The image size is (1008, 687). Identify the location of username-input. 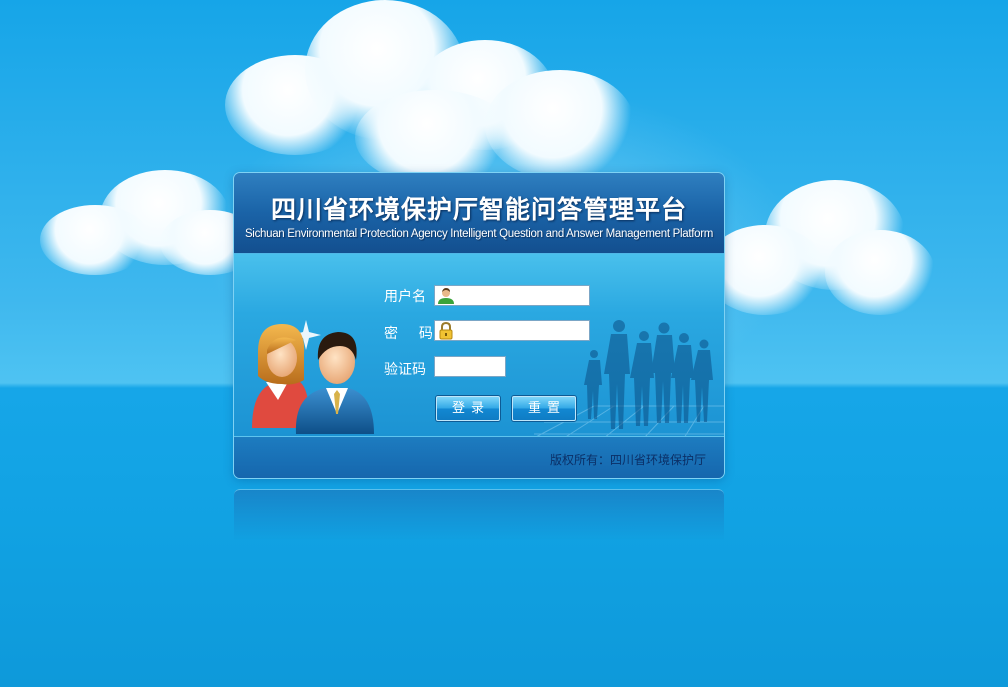
(521, 295).